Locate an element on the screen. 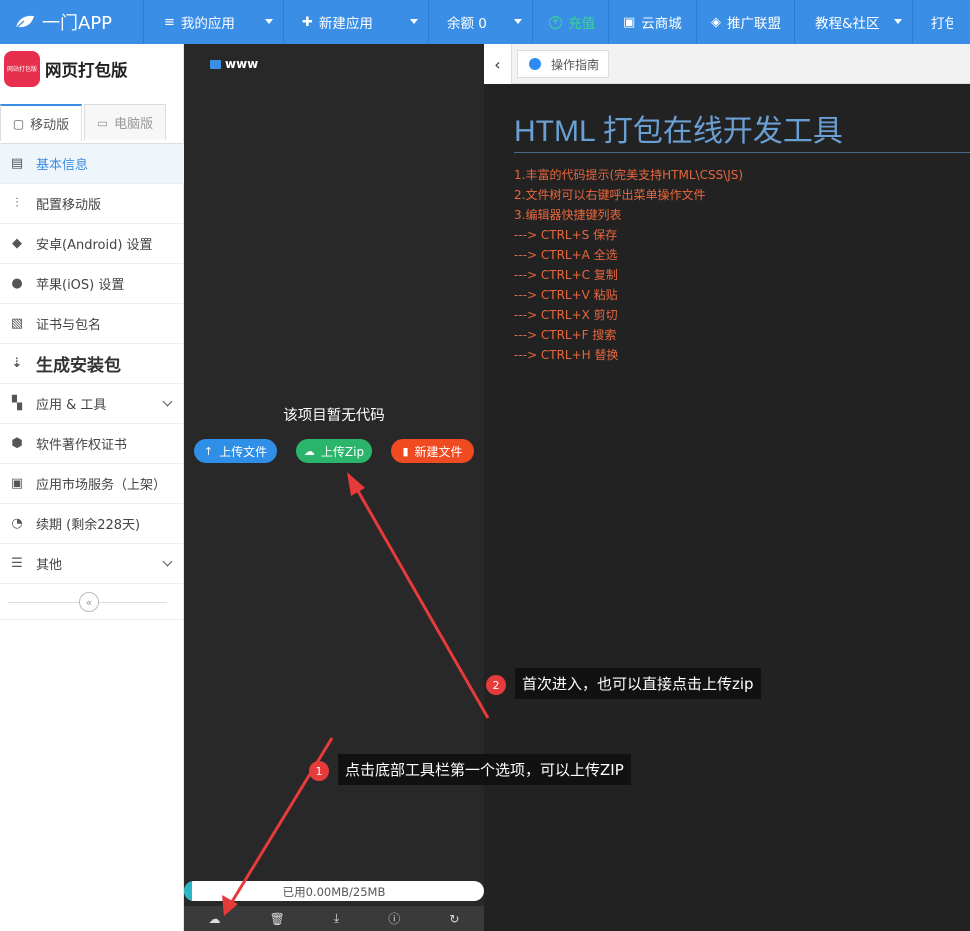  sort-numeric-icon: ⇣ is located at coordinates (17, 363).